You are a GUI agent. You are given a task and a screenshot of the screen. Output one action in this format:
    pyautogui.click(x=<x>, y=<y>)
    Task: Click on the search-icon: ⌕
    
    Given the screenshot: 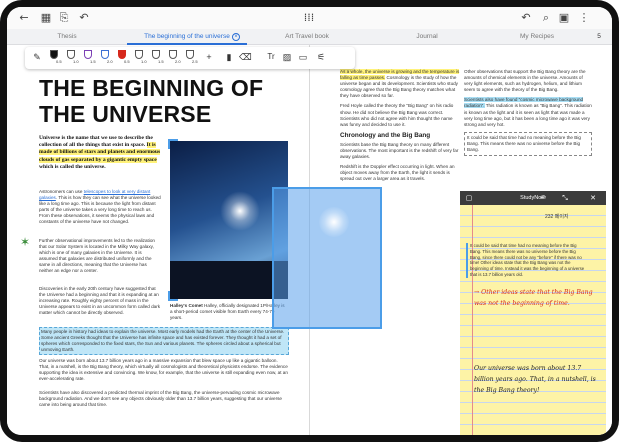 What is the action you would take?
    pyautogui.click(x=546, y=18)
    